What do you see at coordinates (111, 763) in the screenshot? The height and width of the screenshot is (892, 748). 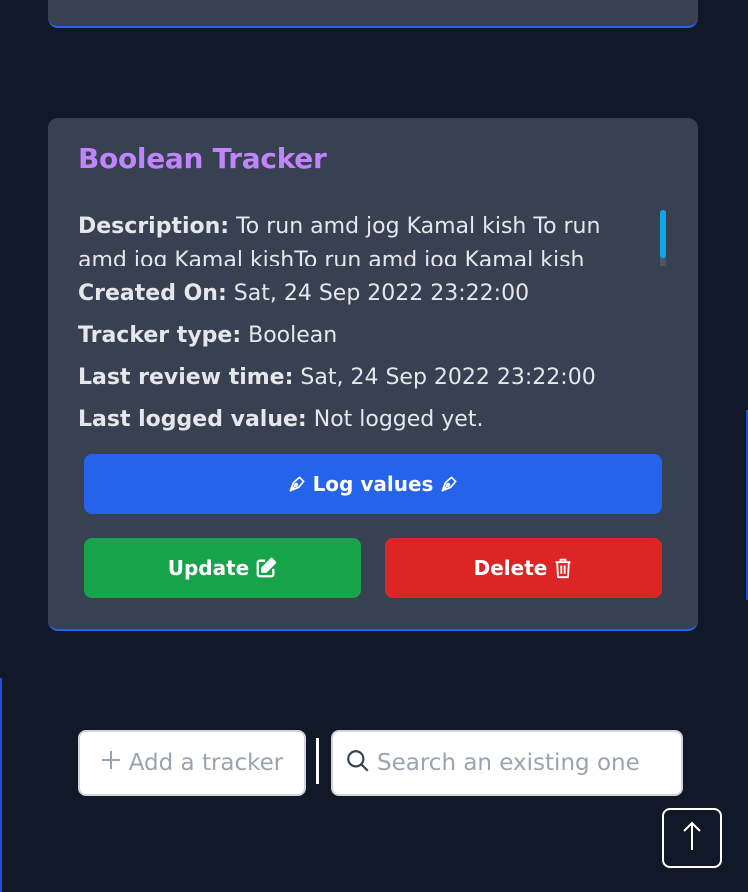 I see `plus-icon` at bounding box center [111, 763].